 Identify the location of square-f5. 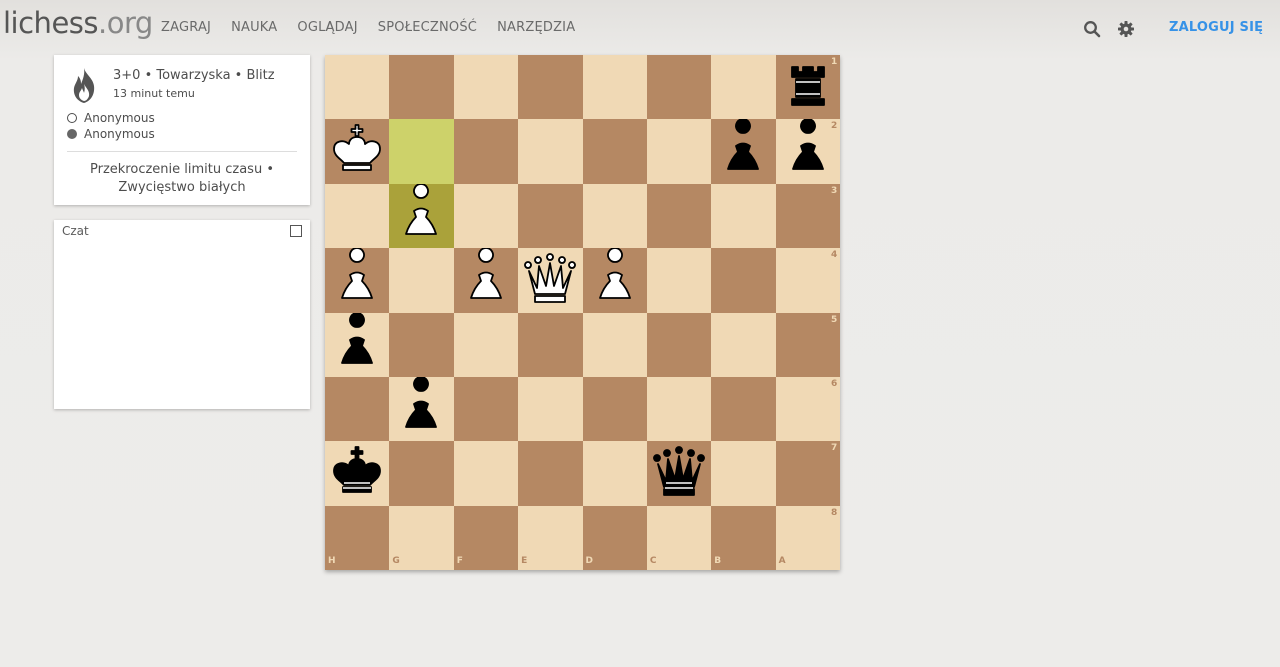
(486, 344).